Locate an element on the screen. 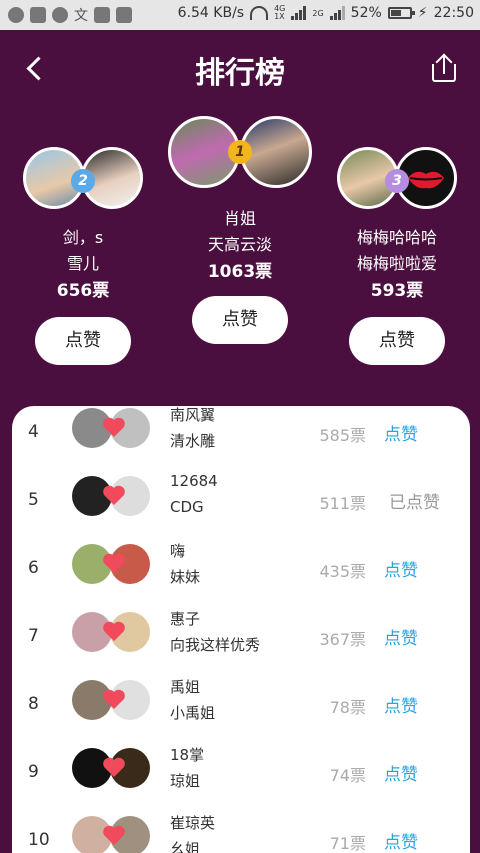 This screenshot has height=853, width=480. avatar-pair: 2 is located at coordinates (83, 178).